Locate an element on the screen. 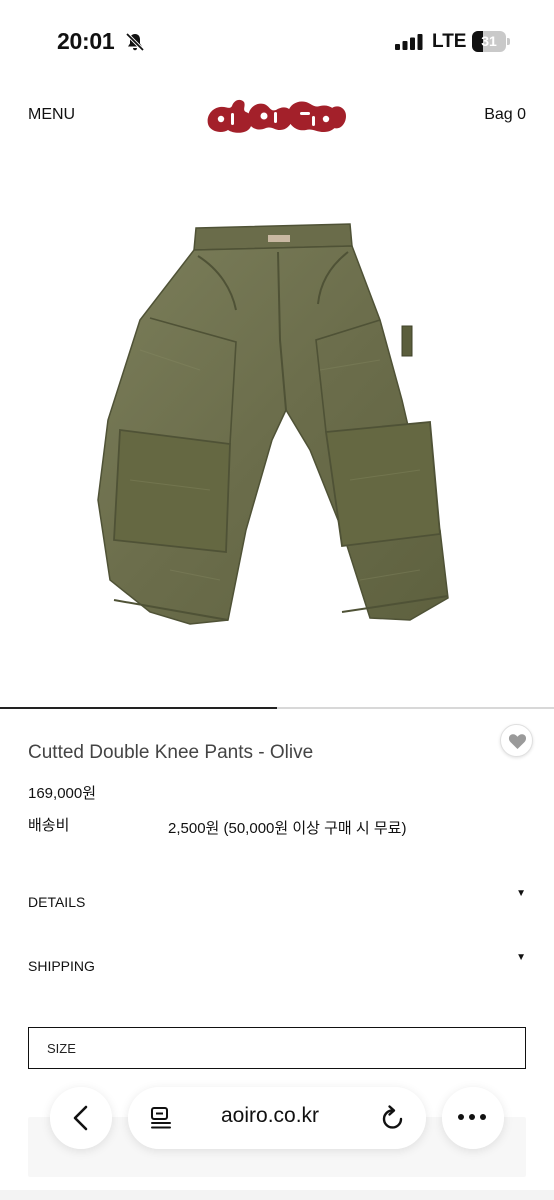 The image size is (554, 1200). bell-slash-icon is located at coordinates (135, 42).